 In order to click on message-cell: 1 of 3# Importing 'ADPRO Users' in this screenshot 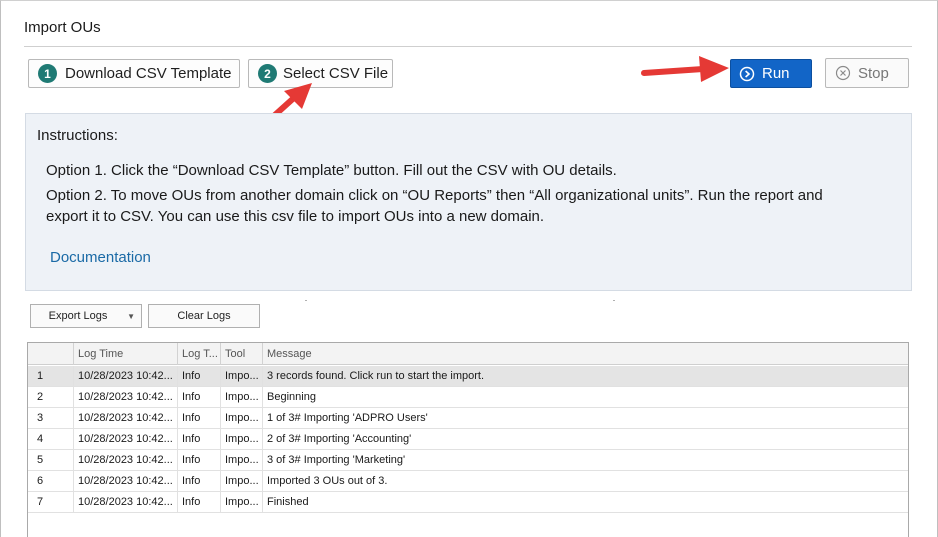, I will do `click(585, 418)`.